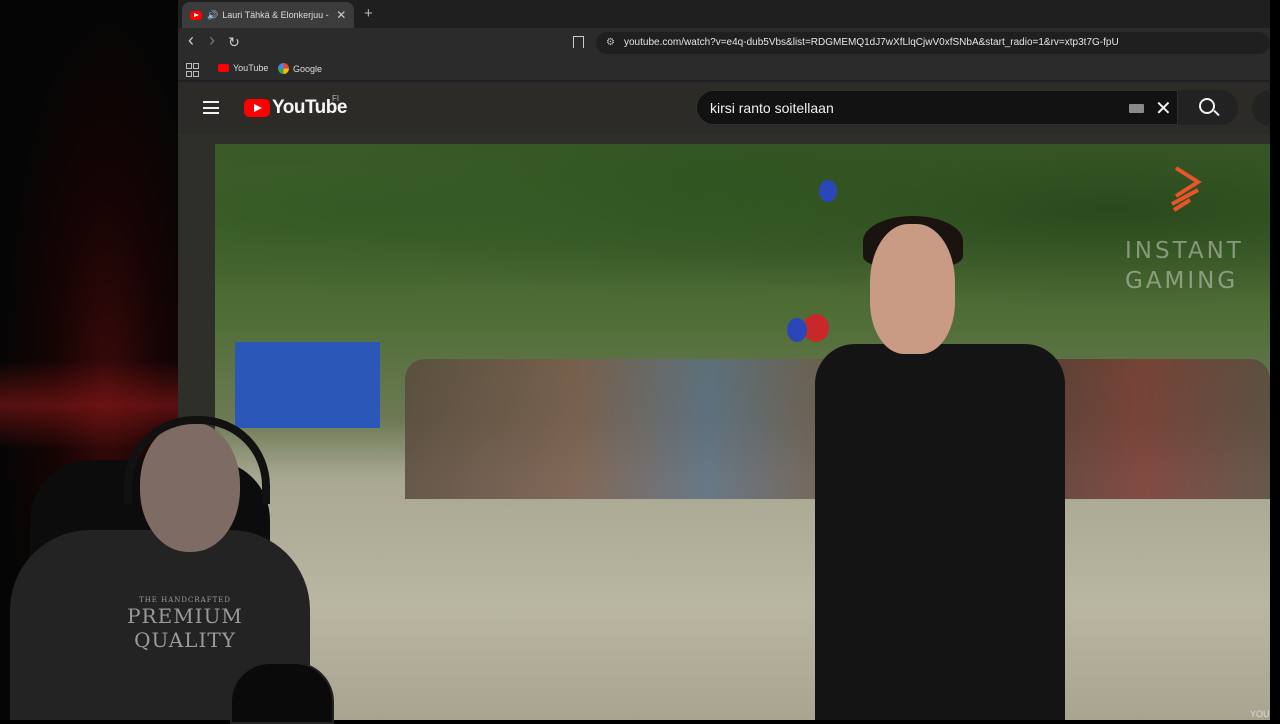 Image resolution: width=1280 pixels, height=724 pixels. What do you see at coordinates (212, 40) in the screenshot?
I see `forward-button: ›` at bounding box center [212, 40].